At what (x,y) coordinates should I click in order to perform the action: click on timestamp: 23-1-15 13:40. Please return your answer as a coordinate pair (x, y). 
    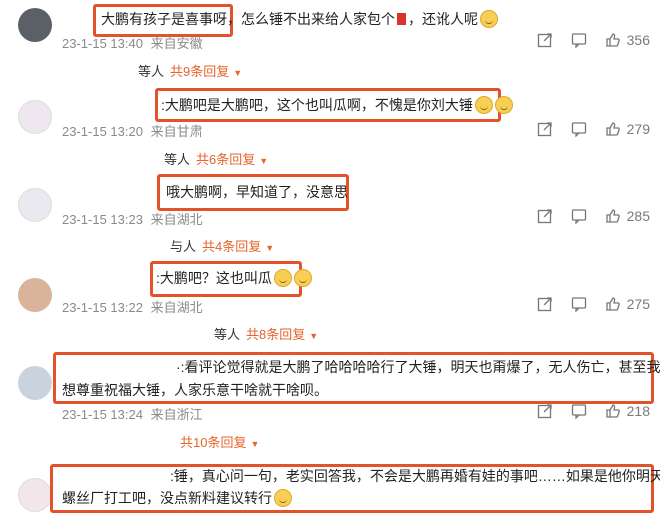
    Looking at the image, I should click on (102, 43).